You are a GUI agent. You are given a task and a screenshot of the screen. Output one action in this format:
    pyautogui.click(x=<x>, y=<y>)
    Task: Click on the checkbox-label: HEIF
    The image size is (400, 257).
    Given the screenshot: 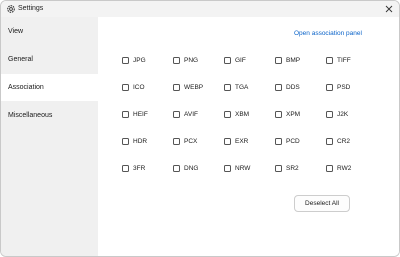 What is the action you would take?
    pyautogui.click(x=140, y=114)
    